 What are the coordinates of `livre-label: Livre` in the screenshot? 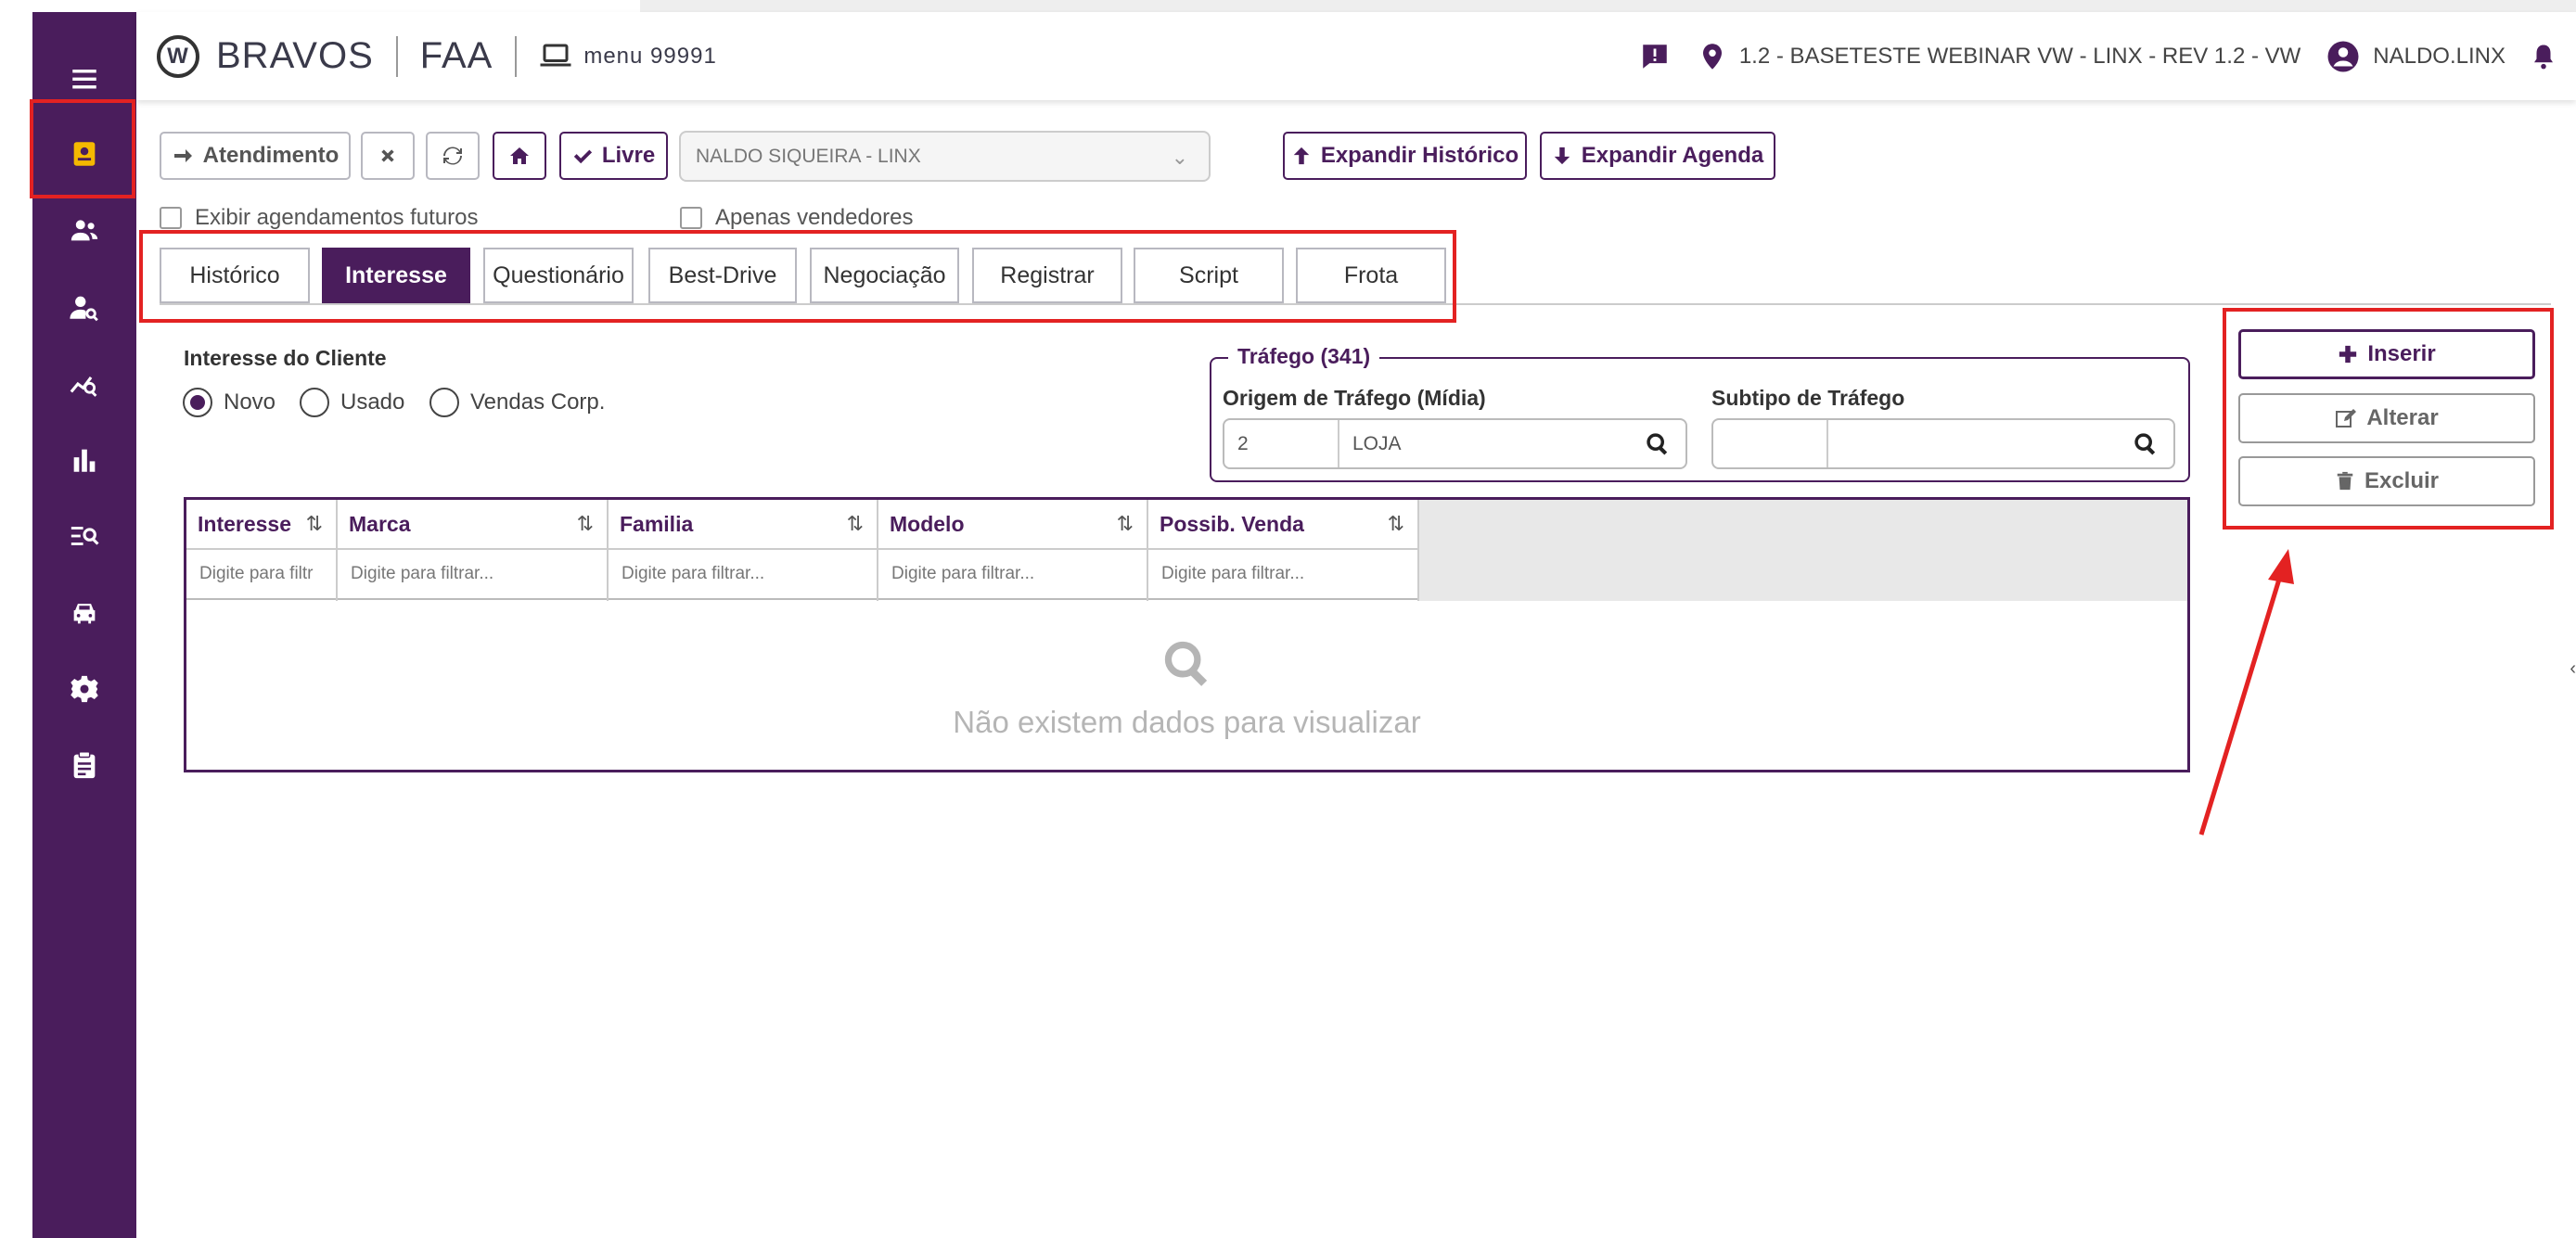 It's located at (628, 155).